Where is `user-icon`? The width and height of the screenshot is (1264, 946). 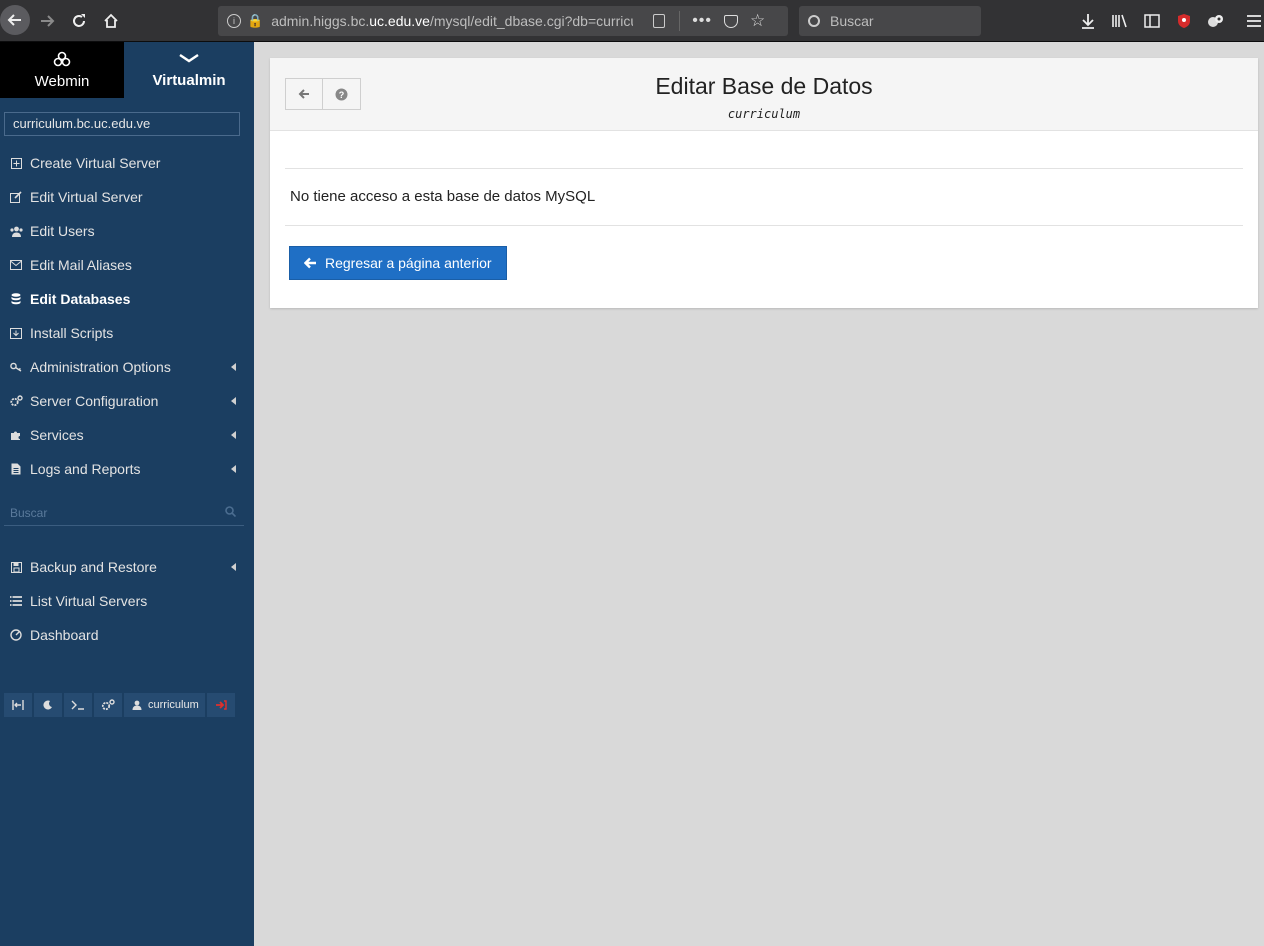 user-icon is located at coordinates (137, 705).